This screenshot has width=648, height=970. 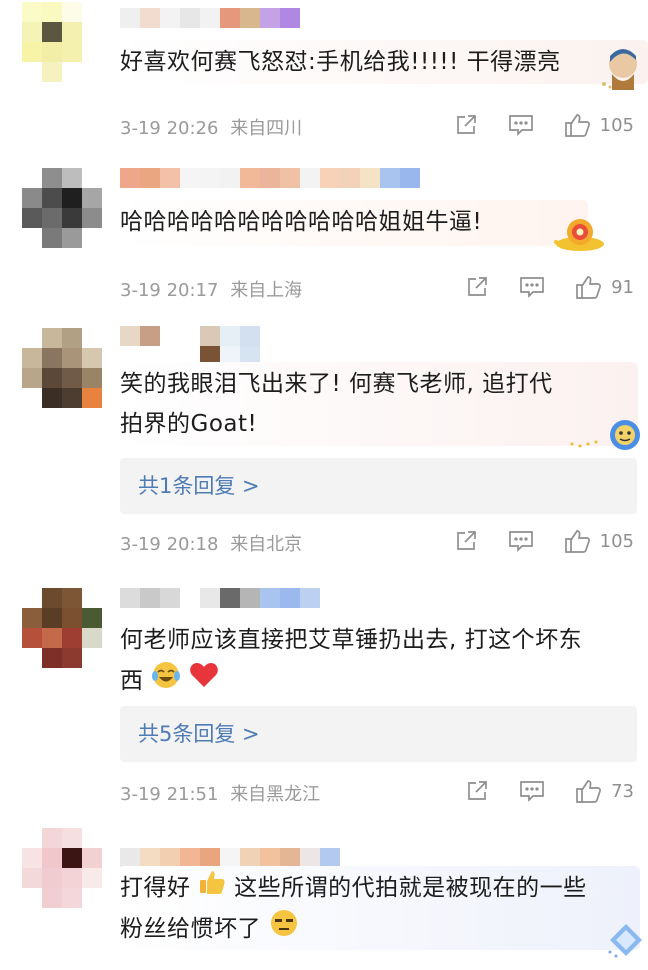 I want to click on comment-text: 笑的我眼泪飞出来了! 何赛飞老师, 追打代, so click(x=336, y=384).